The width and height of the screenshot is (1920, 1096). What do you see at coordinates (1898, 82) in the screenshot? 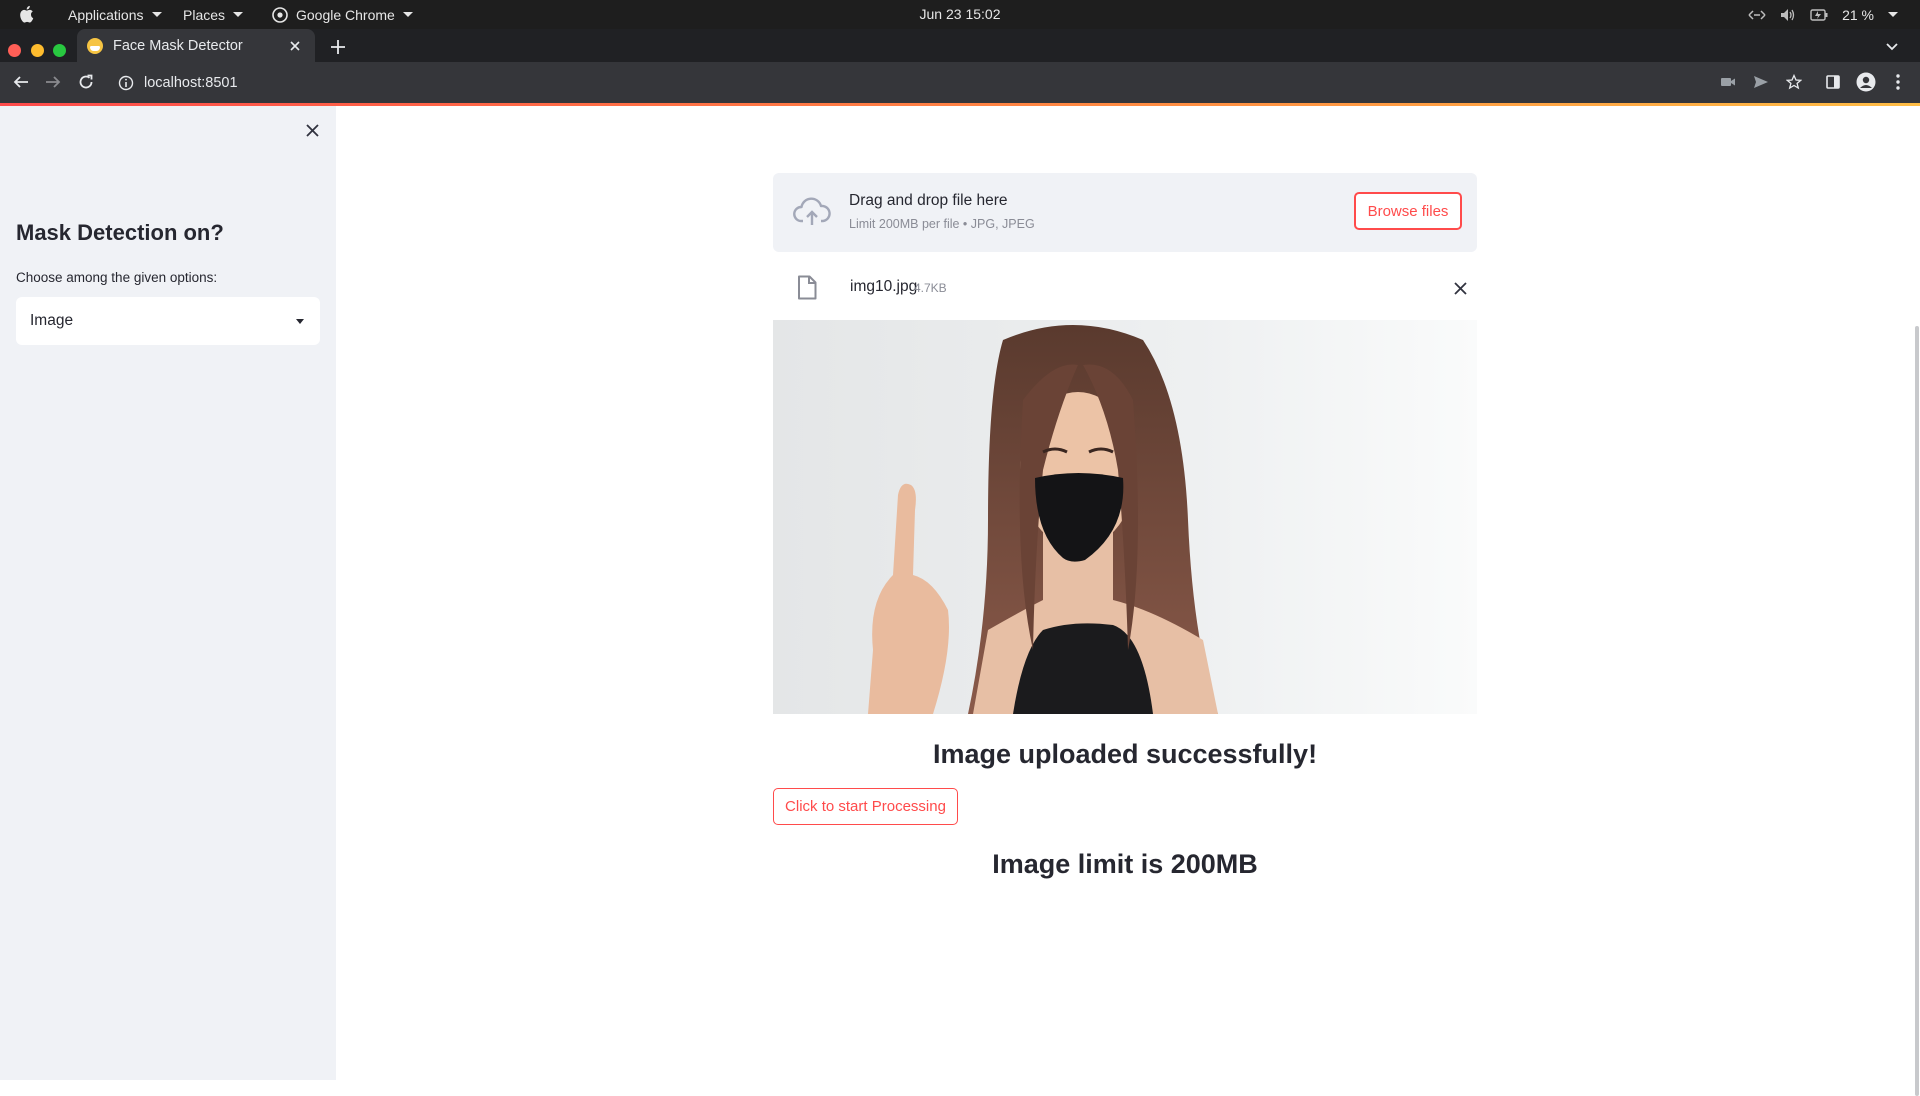
I see `browser-menu-kebab-icon` at bounding box center [1898, 82].